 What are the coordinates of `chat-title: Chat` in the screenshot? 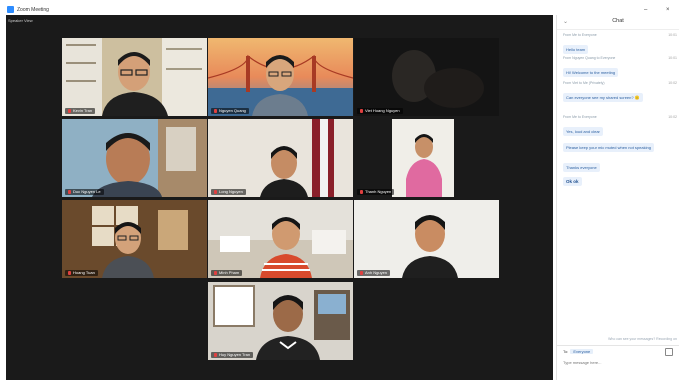 It's located at (618, 21).